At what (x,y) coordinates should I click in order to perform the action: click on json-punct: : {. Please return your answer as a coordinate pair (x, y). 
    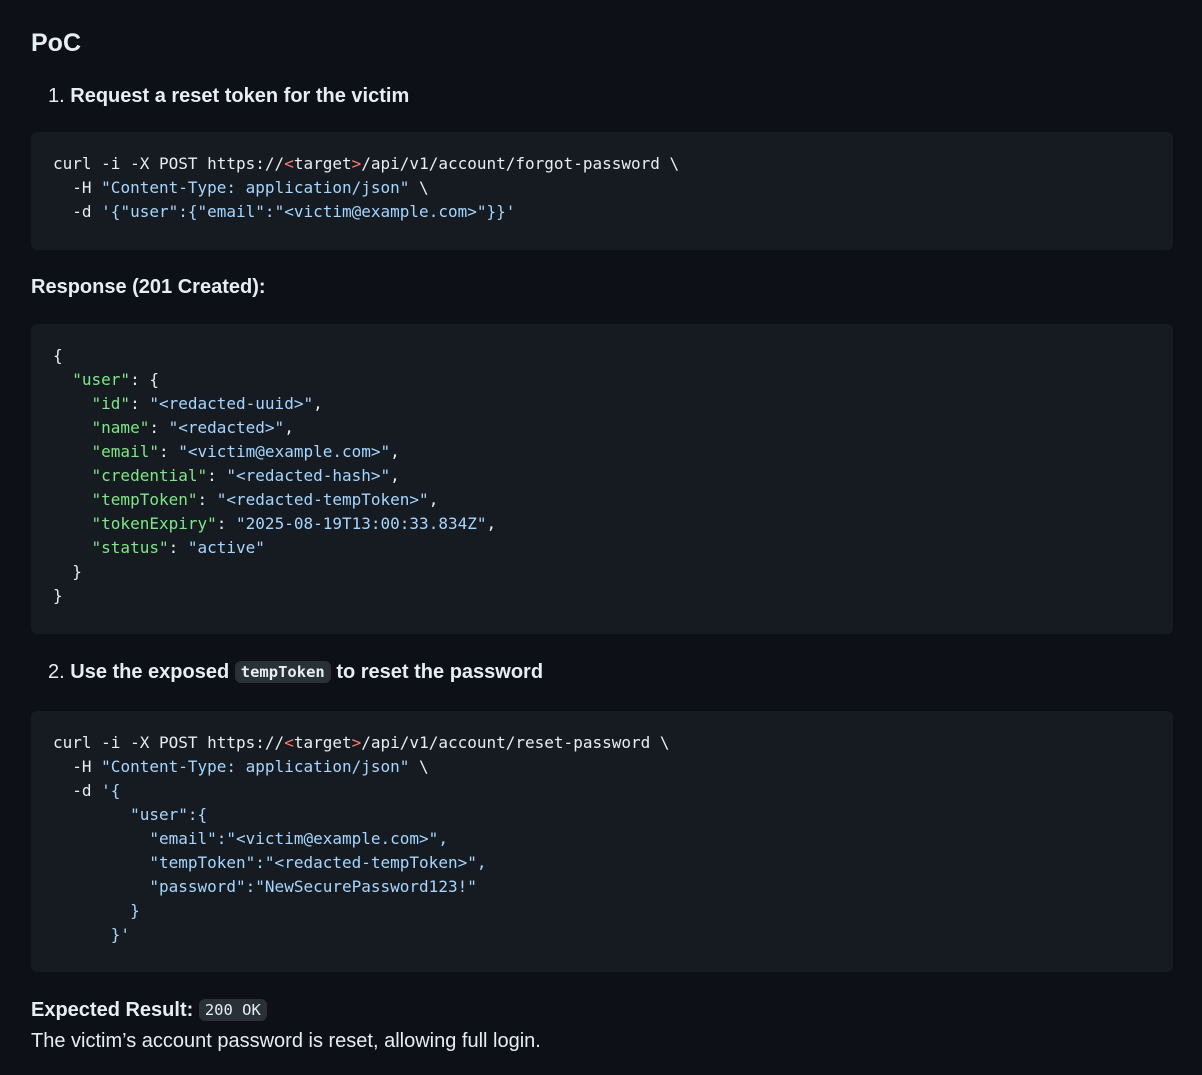
    Looking at the image, I should click on (144, 379).